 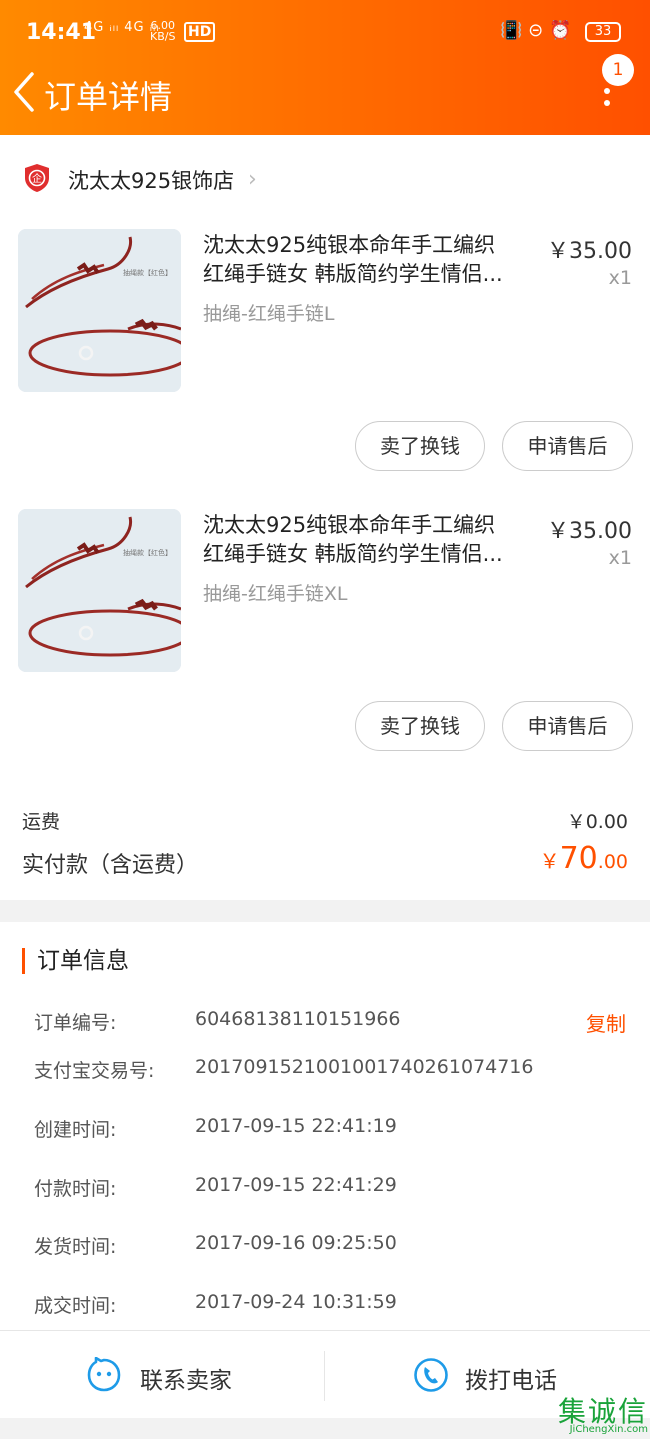 What do you see at coordinates (269, 314) in the screenshot?
I see `product-spec: 抽绳-红绳手链L` at bounding box center [269, 314].